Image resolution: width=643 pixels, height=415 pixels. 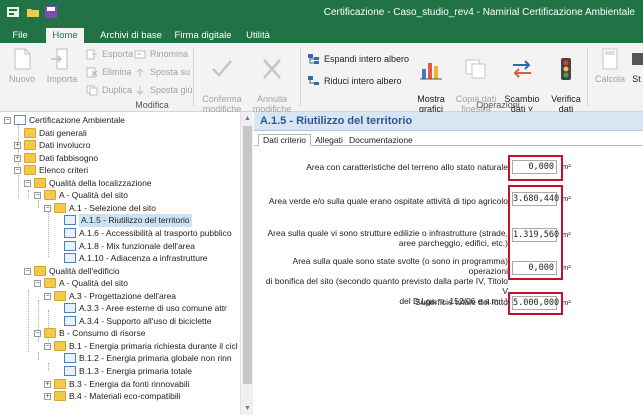 I want to click on tree-node: − Elenco criteri, so click(x=51, y=170).